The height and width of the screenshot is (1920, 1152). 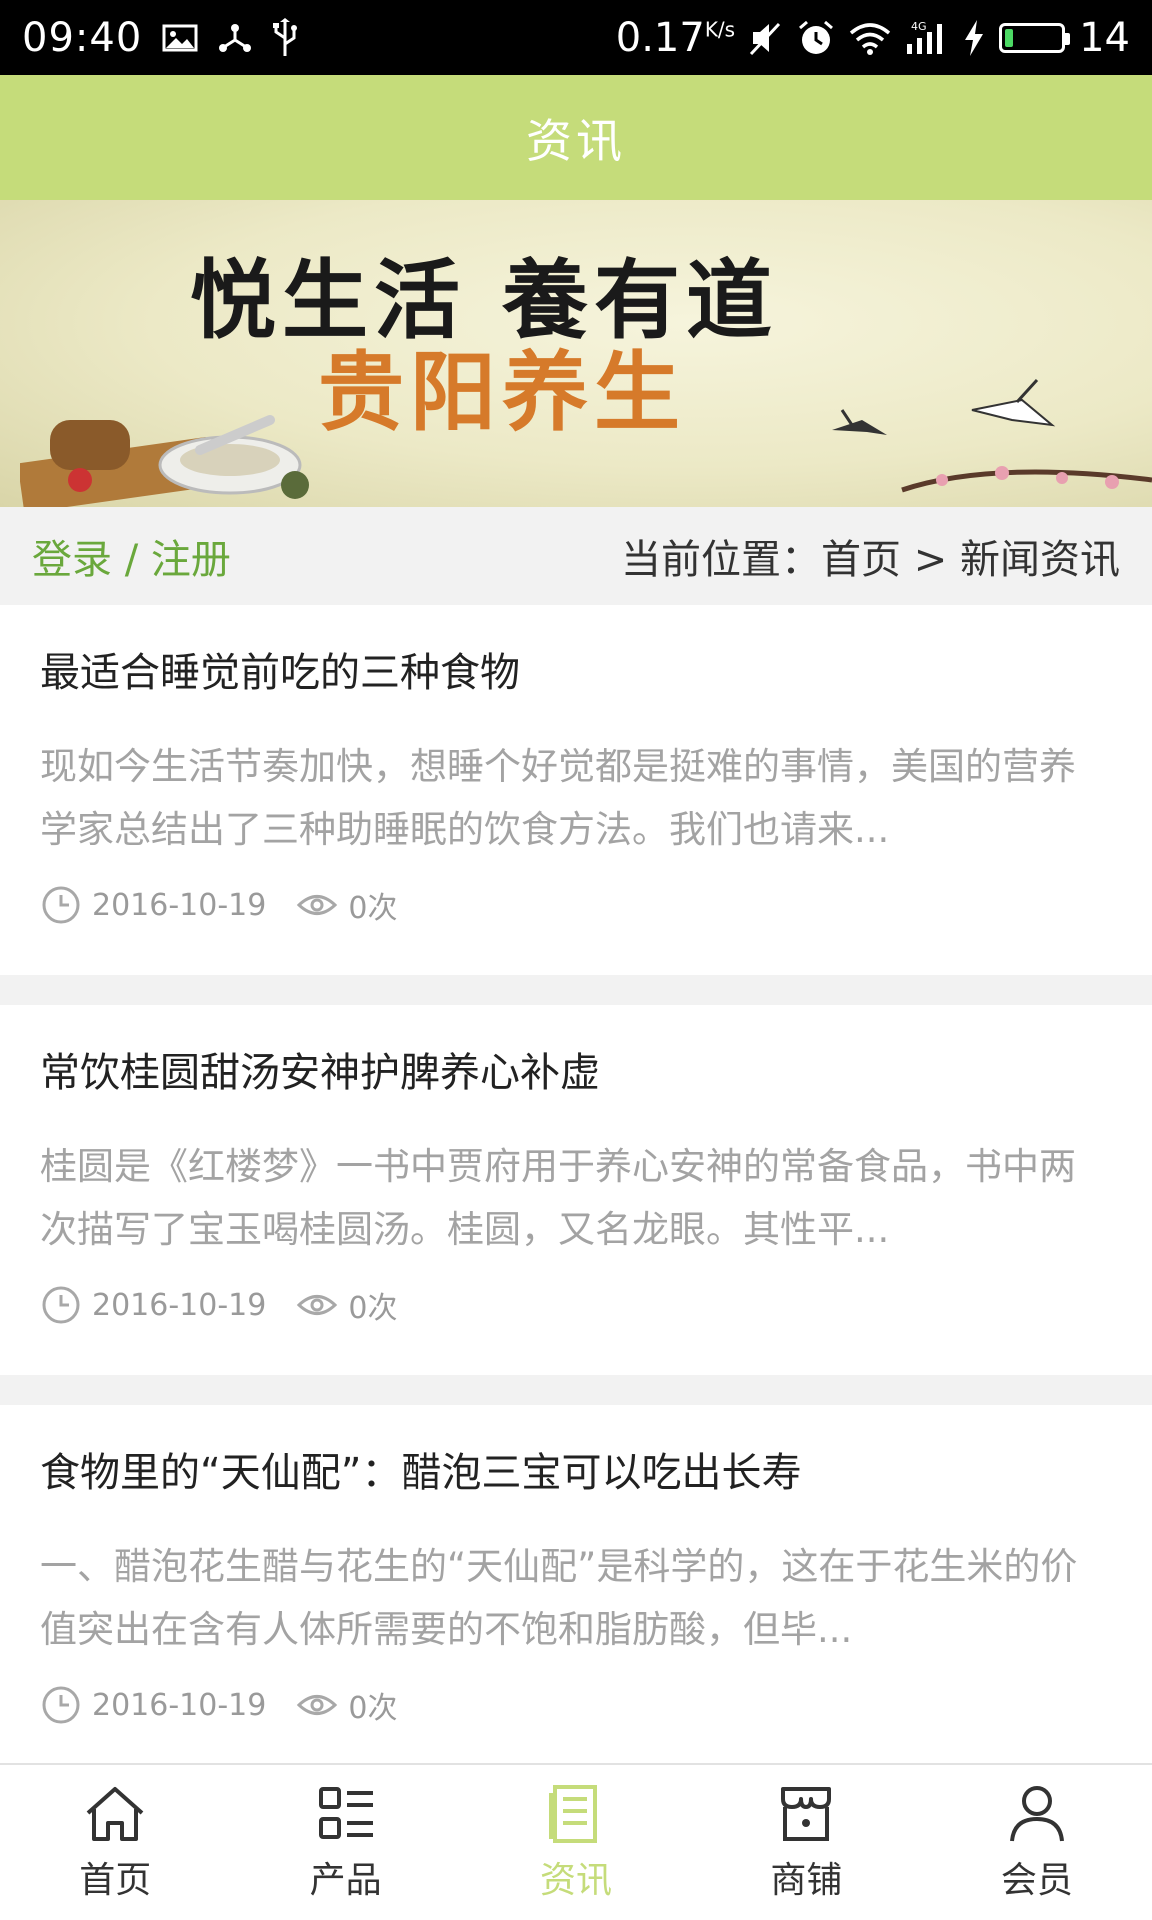 I want to click on login-register-link: 登录 / 注册, so click(x=131, y=556).